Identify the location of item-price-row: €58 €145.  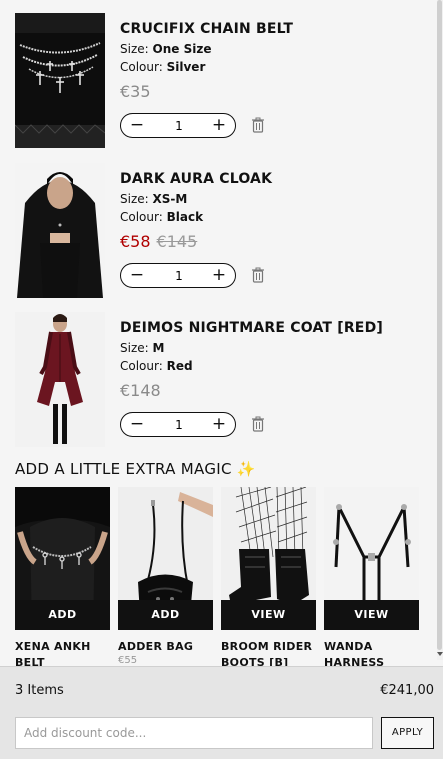
(272, 242).